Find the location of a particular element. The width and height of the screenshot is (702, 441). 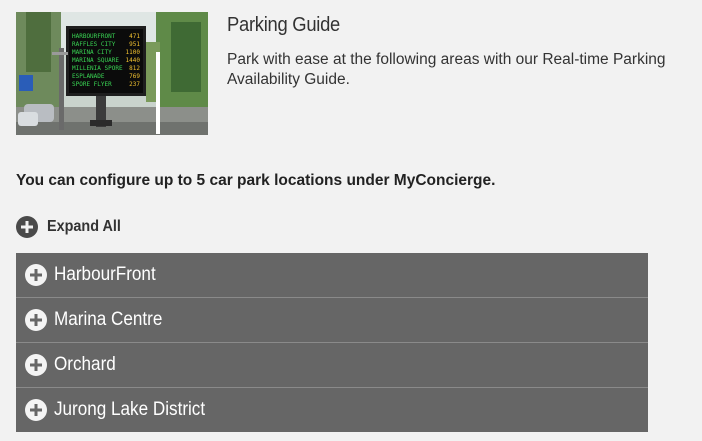

accordion-item-label: Marina Centre is located at coordinates (108, 319).